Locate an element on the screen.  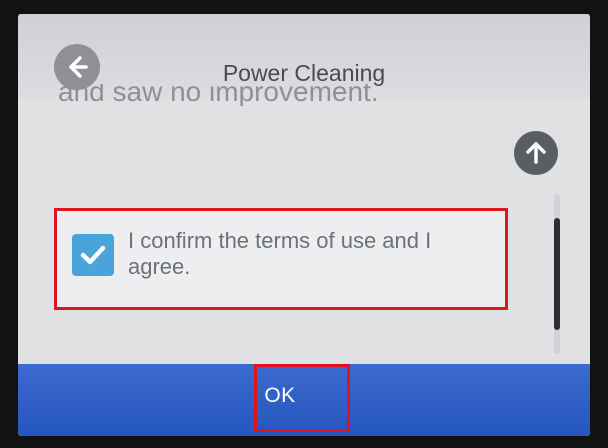
clipped-instruction-text: and saw no improvement. is located at coordinates (278, 95).